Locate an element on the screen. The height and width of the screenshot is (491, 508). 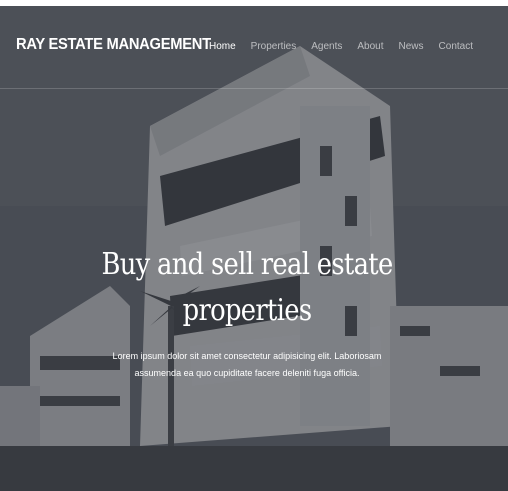
nav-link-contact: Contact is located at coordinates (456, 46).